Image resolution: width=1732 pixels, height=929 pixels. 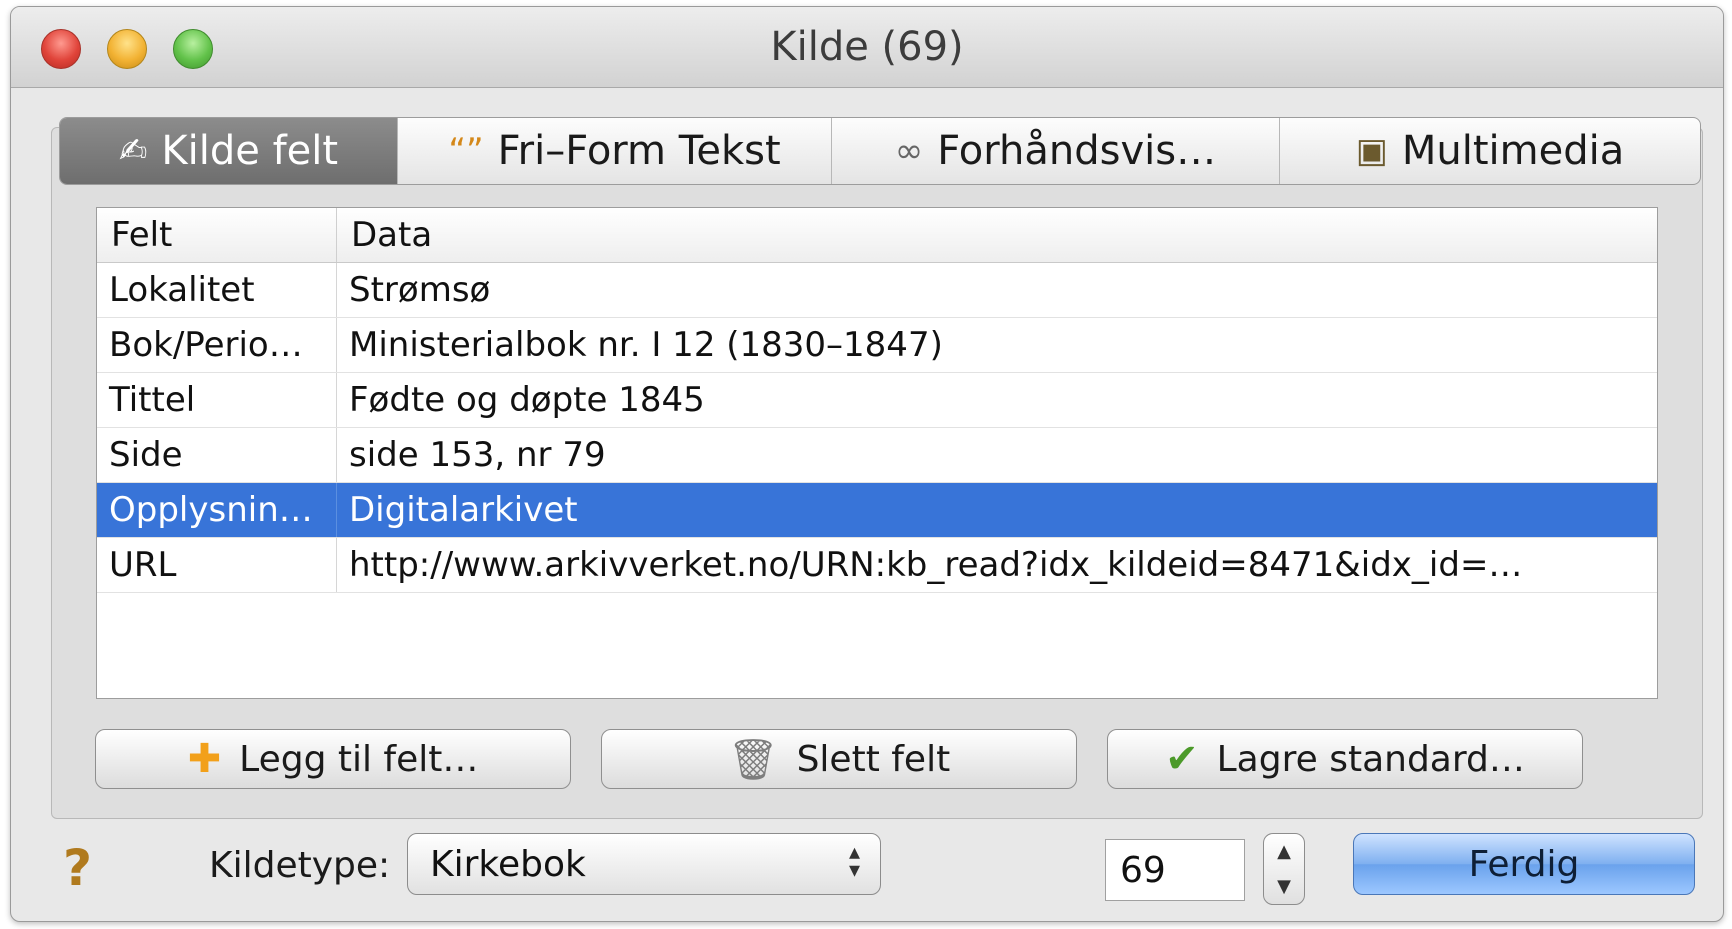 I want to click on stepper-up-icon: ▲, so click(x=1284, y=851).